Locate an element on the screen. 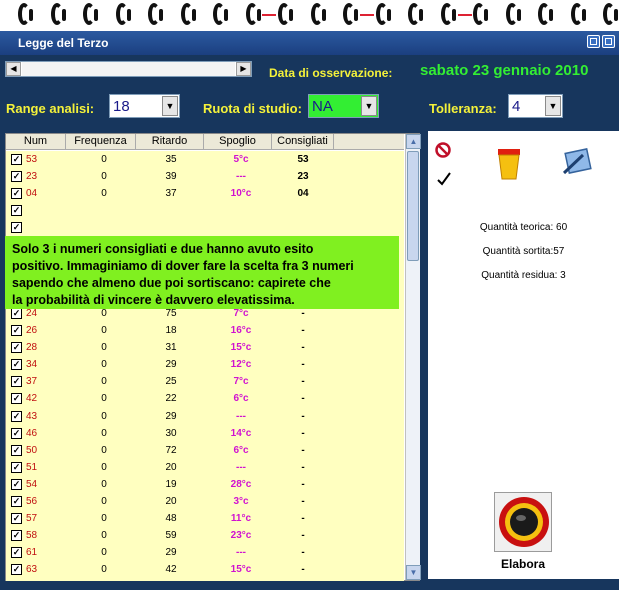 The image size is (619, 590). scroll-up-icon: ▲ is located at coordinates (413, 141).